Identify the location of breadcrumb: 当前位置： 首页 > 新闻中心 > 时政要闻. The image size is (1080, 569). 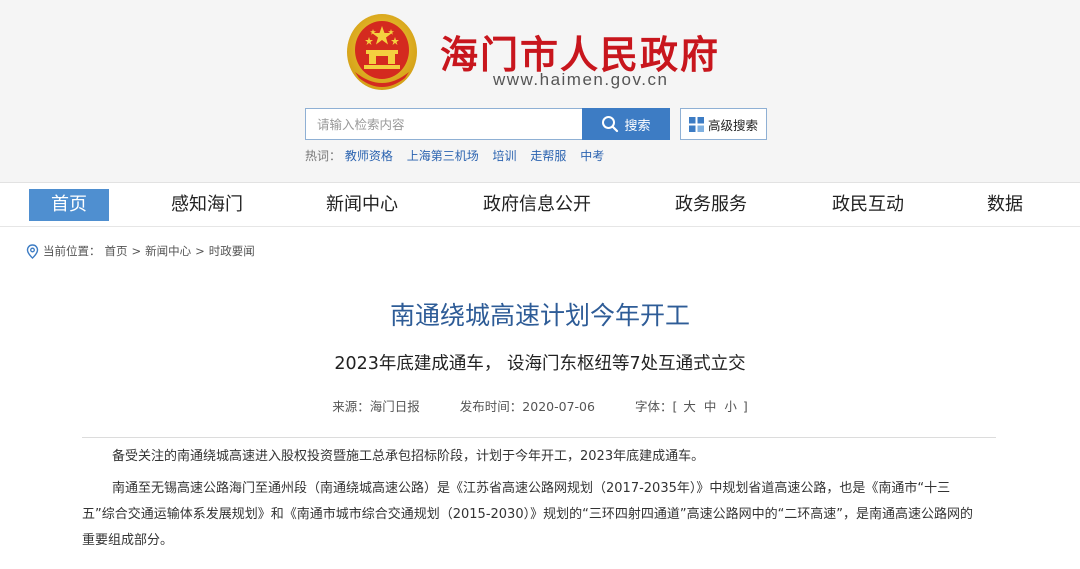
(140, 251).